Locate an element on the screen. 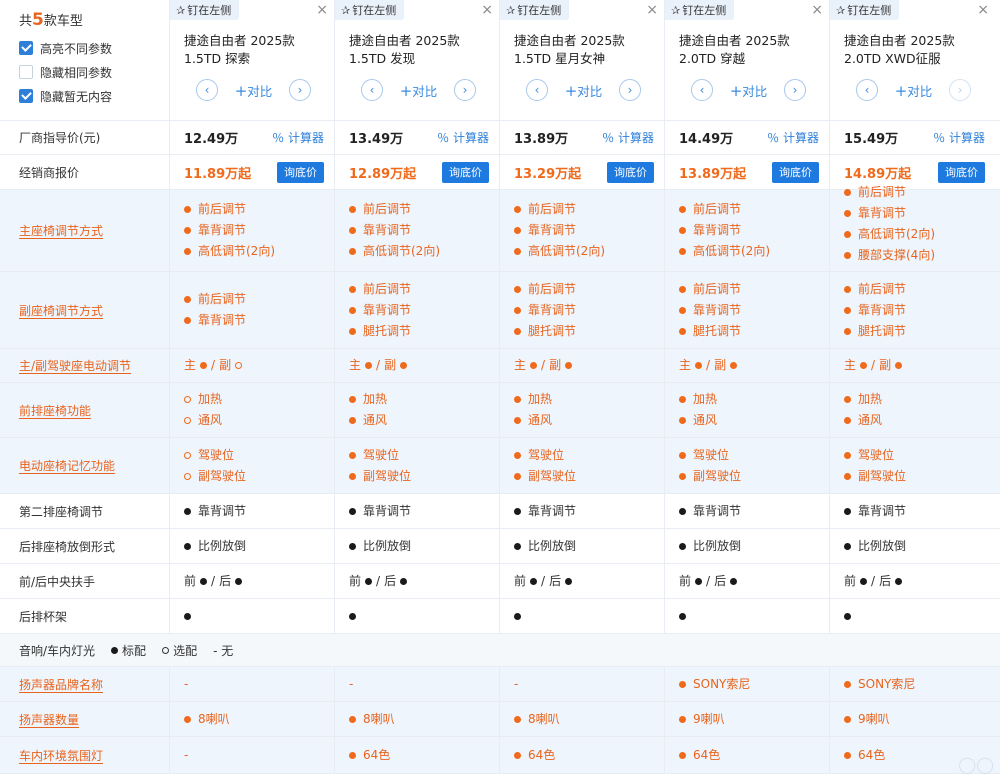 The width and height of the screenshot is (1000, 776). car-name-line2: 1.5TD 星月女神 is located at coordinates (560, 58).